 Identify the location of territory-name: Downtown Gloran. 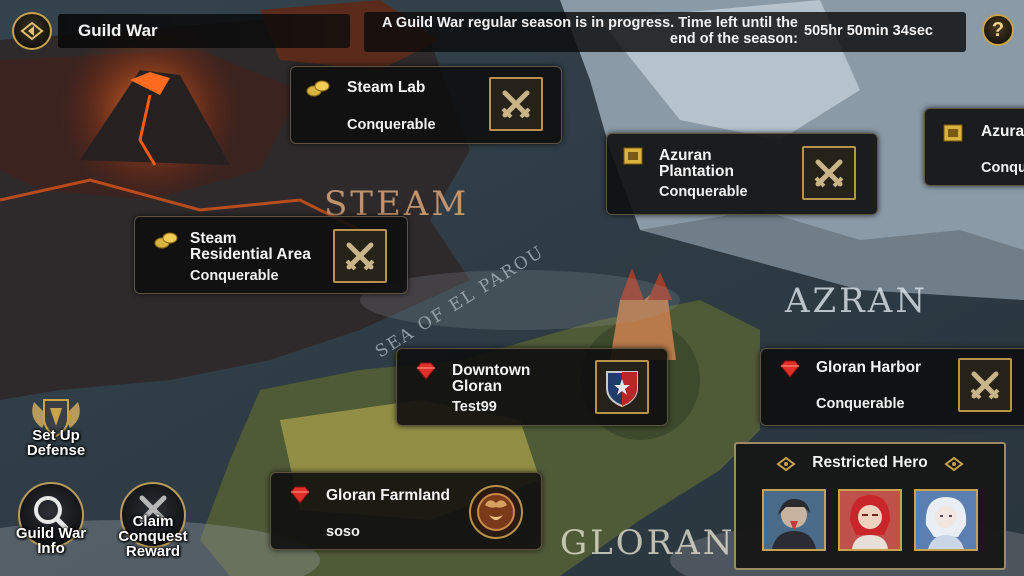
(491, 379).